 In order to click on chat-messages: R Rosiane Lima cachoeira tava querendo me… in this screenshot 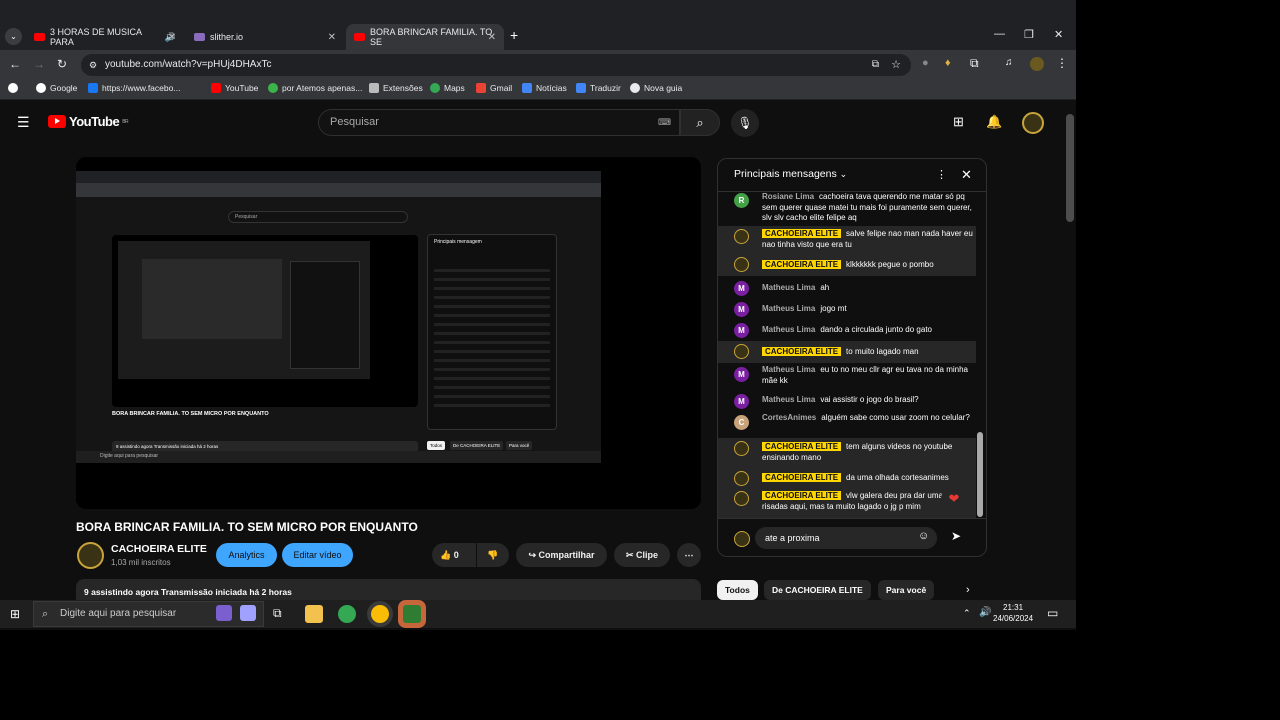, I will do `click(852, 355)`.